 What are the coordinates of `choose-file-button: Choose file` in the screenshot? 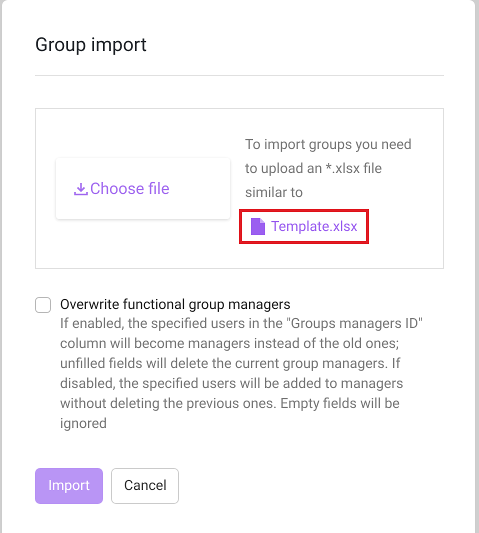 It's located at (143, 188).